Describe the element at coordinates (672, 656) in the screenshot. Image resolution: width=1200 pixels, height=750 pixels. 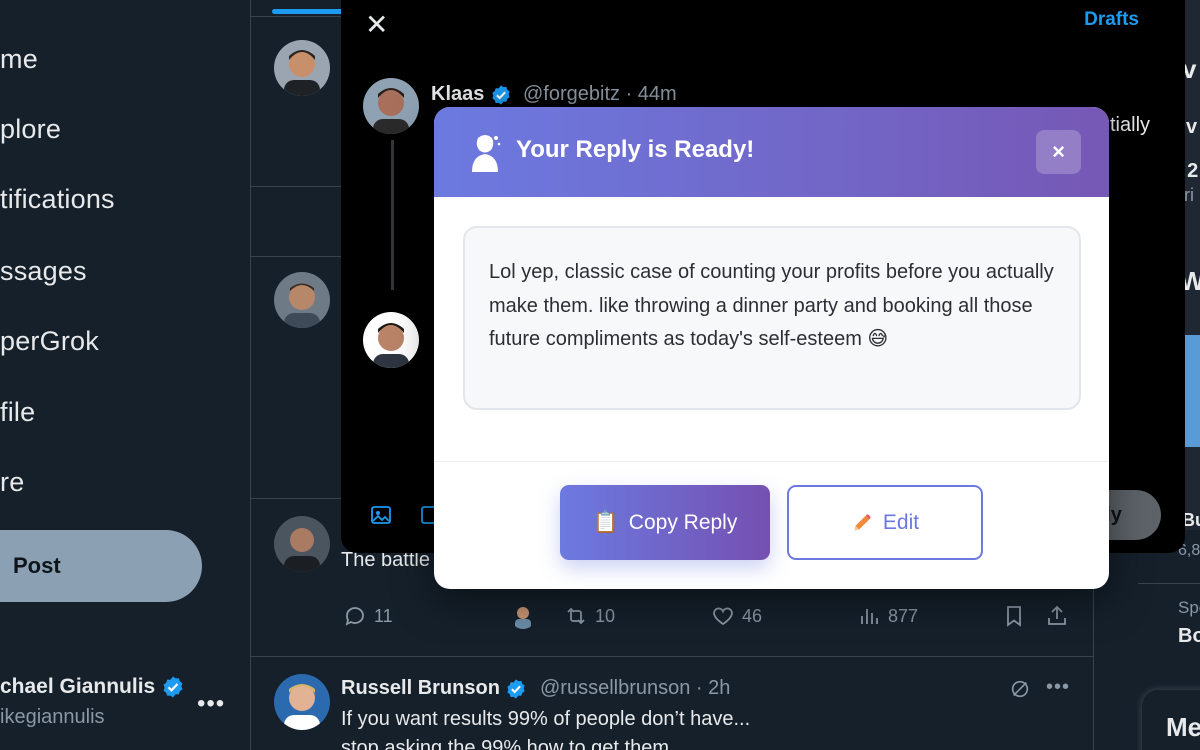
I see `feed-divider` at that location.